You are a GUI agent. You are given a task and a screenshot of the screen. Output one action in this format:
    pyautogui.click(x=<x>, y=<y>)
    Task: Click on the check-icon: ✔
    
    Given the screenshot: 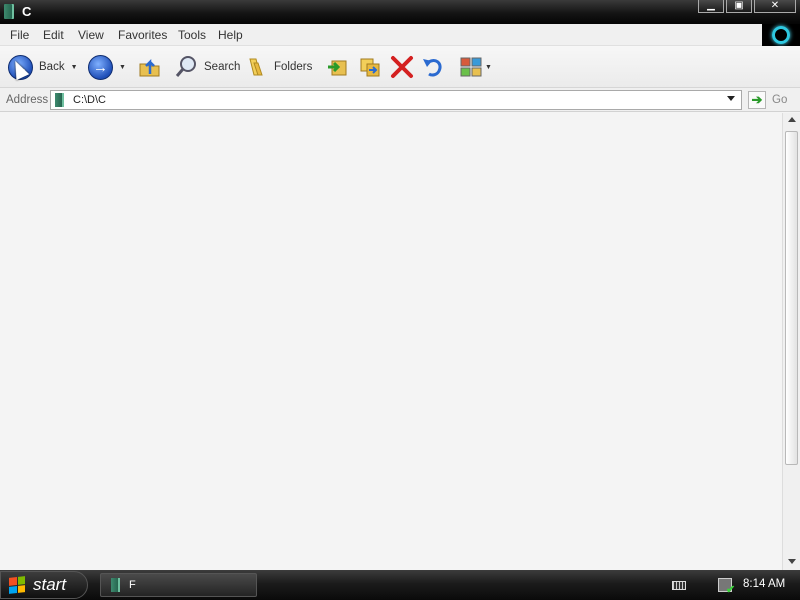 What is the action you would take?
    pyautogui.click(x=731, y=590)
    